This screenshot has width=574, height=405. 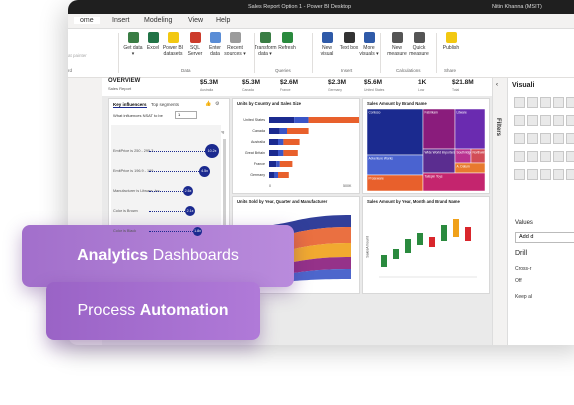 I want to click on treemap-label: Tailspin Toys, so click(x=434, y=177).